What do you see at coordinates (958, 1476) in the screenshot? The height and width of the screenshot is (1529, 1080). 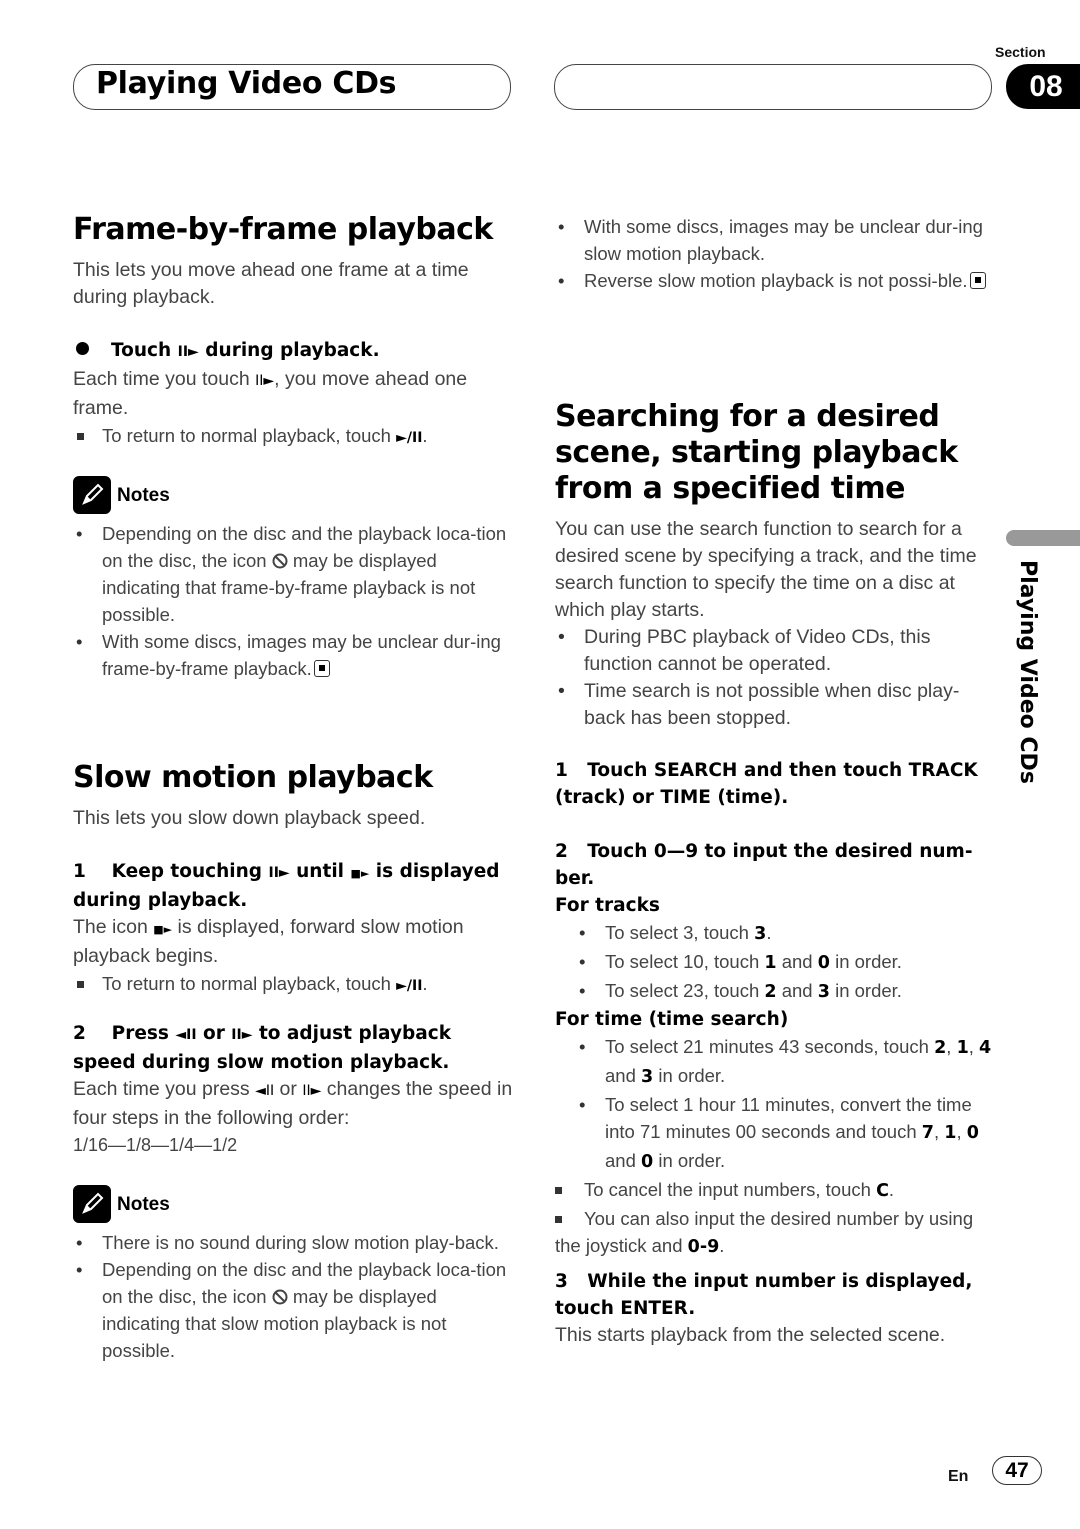 I see `language-label: En` at bounding box center [958, 1476].